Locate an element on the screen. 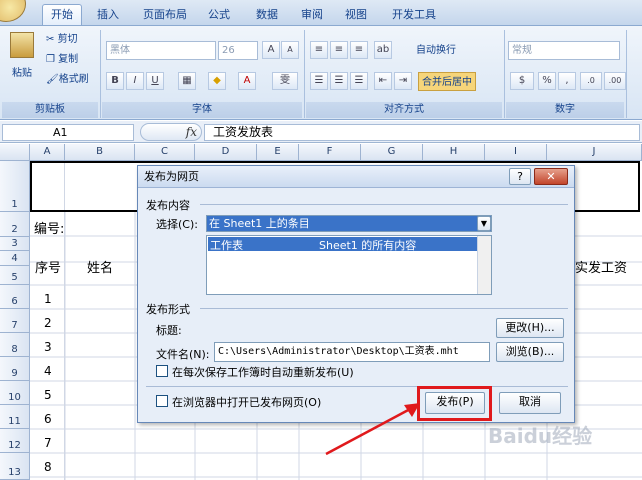 This screenshot has height=480, width=642. row-header-8: 8 is located at coordinates (15, 345).